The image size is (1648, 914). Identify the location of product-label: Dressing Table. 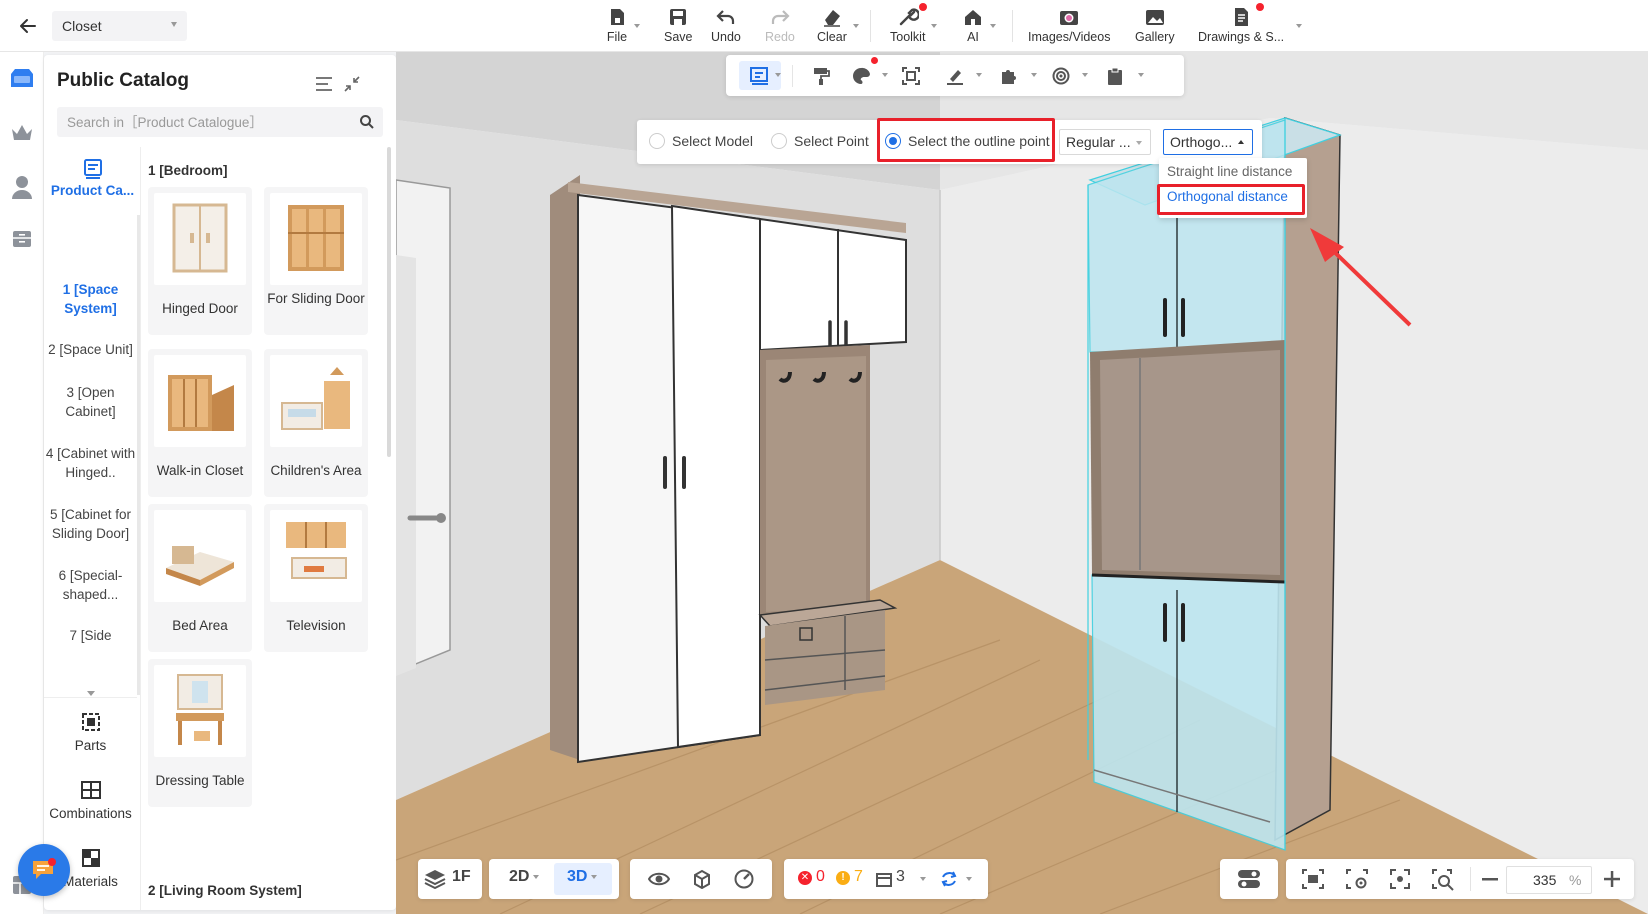
(200, 780).